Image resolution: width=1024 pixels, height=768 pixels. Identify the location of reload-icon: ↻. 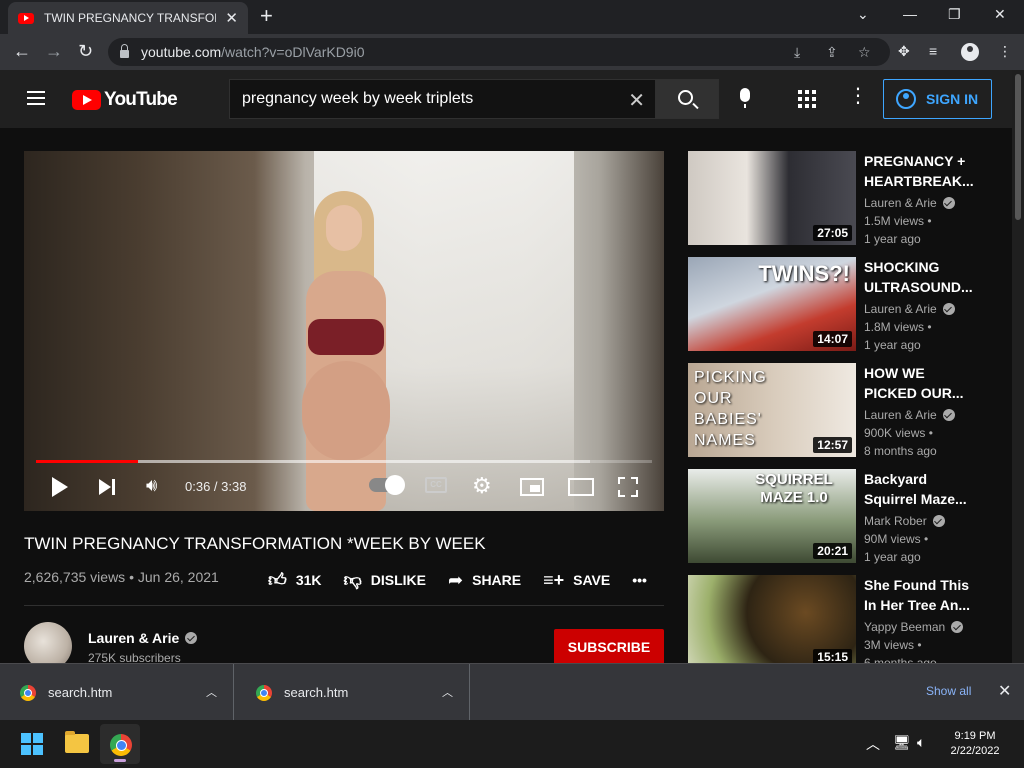
(85, 51).